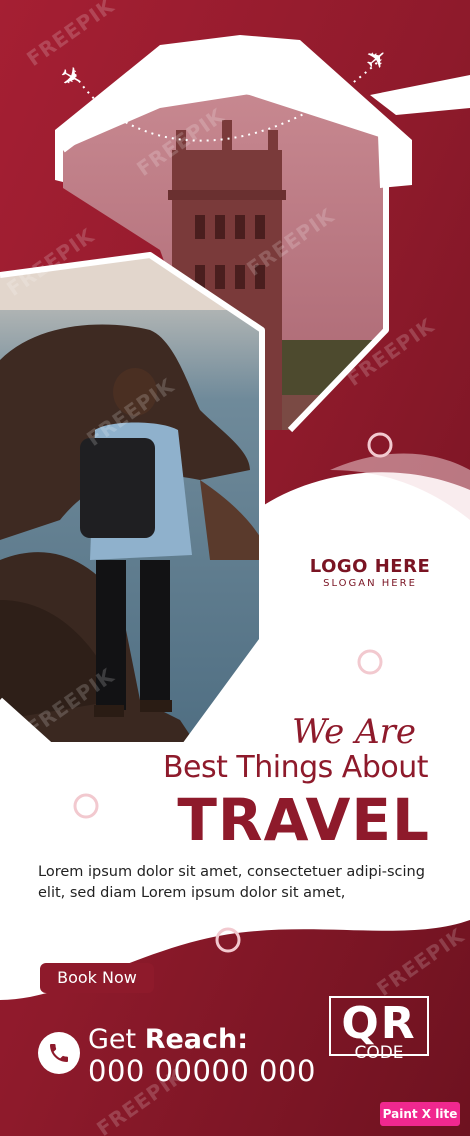 Image resolution: width=470 pixels, height=1136 pixels. I want to click on logo-slogan: SLOGAN HERE, so click(370, 583).